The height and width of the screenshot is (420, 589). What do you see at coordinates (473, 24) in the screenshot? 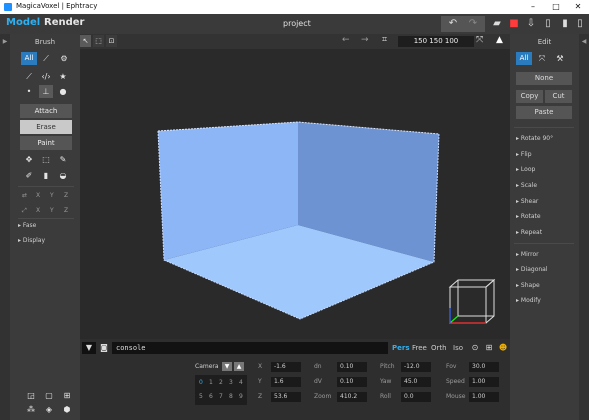
I see `redo-icon: ↷` at bounding box center [473, 24].